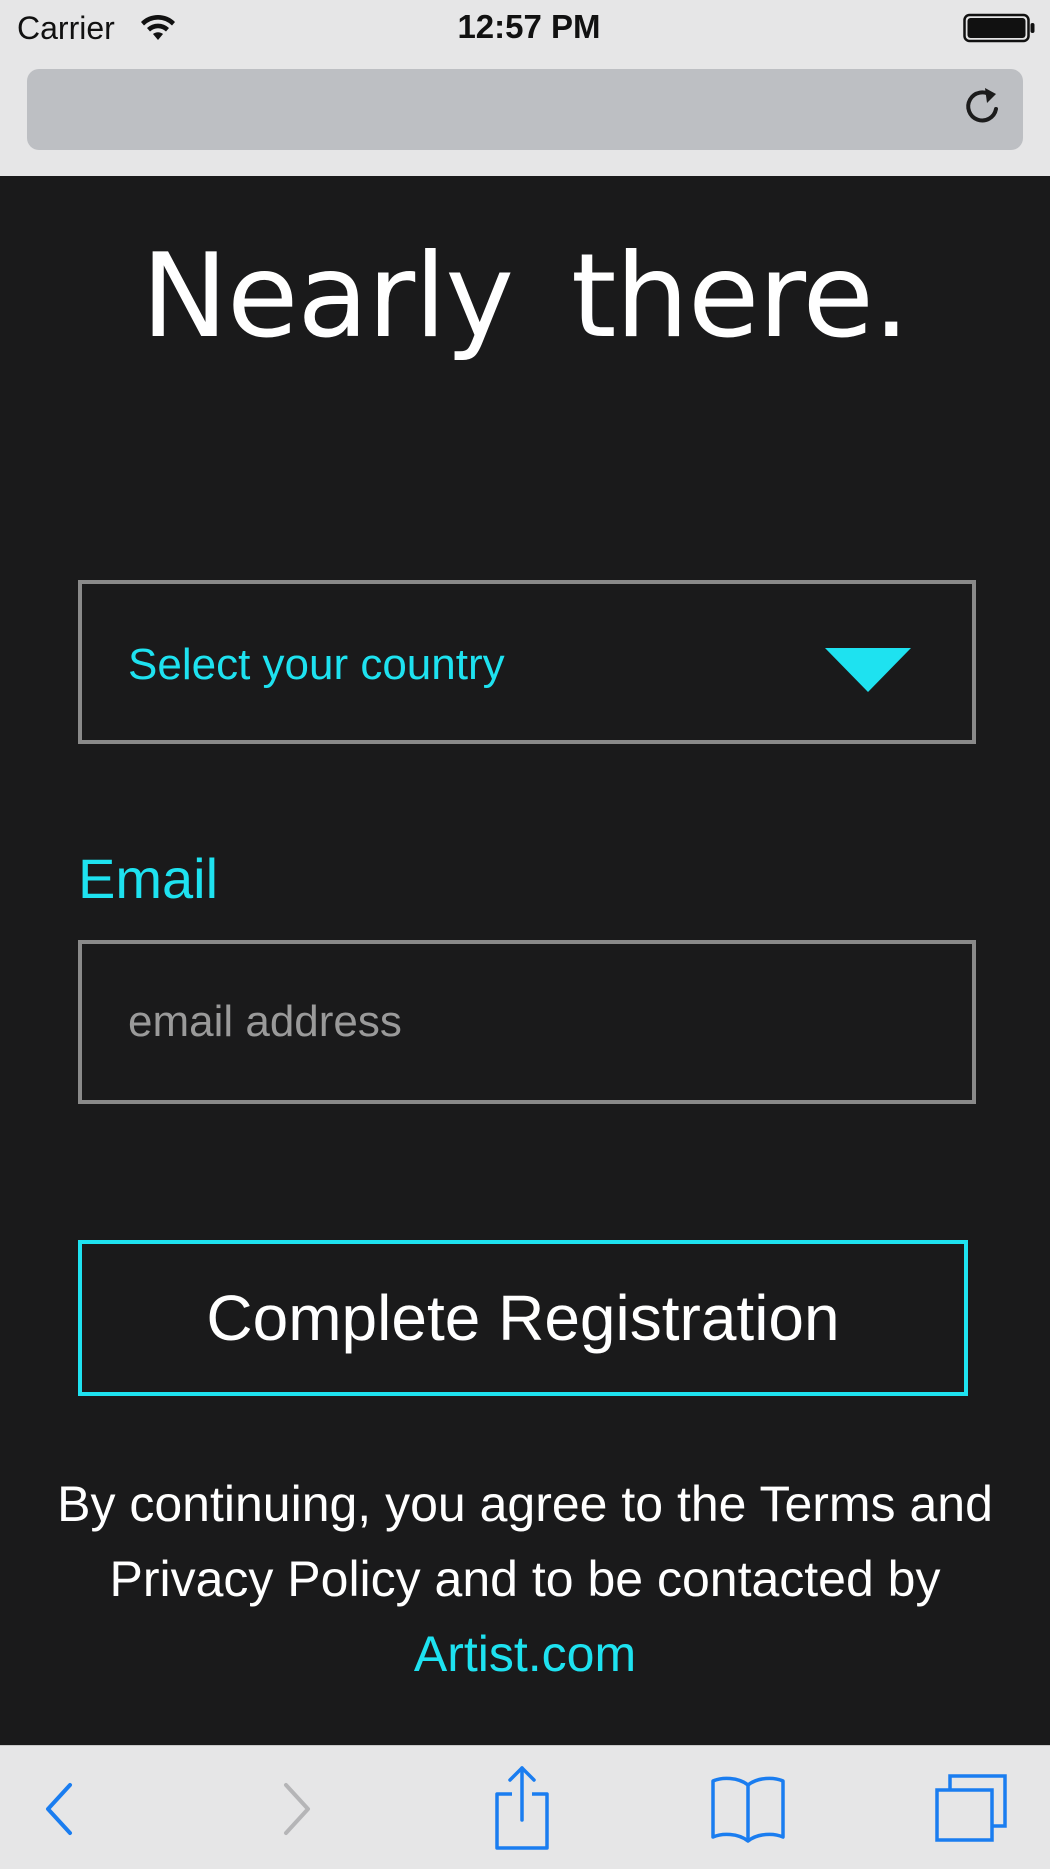 This screenshot has width=1050, height=1869. What do you see at coordinates (60, 1809) in the screenshot?
I see `back-icon` at bounding box center [60, 1809].